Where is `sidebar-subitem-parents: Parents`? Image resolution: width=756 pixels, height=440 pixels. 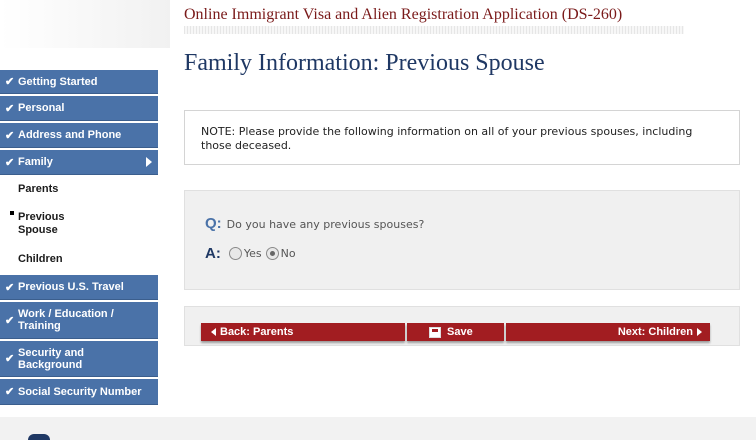 sidebar-subitem-parents: Parents is located at coordinates (38, 189).